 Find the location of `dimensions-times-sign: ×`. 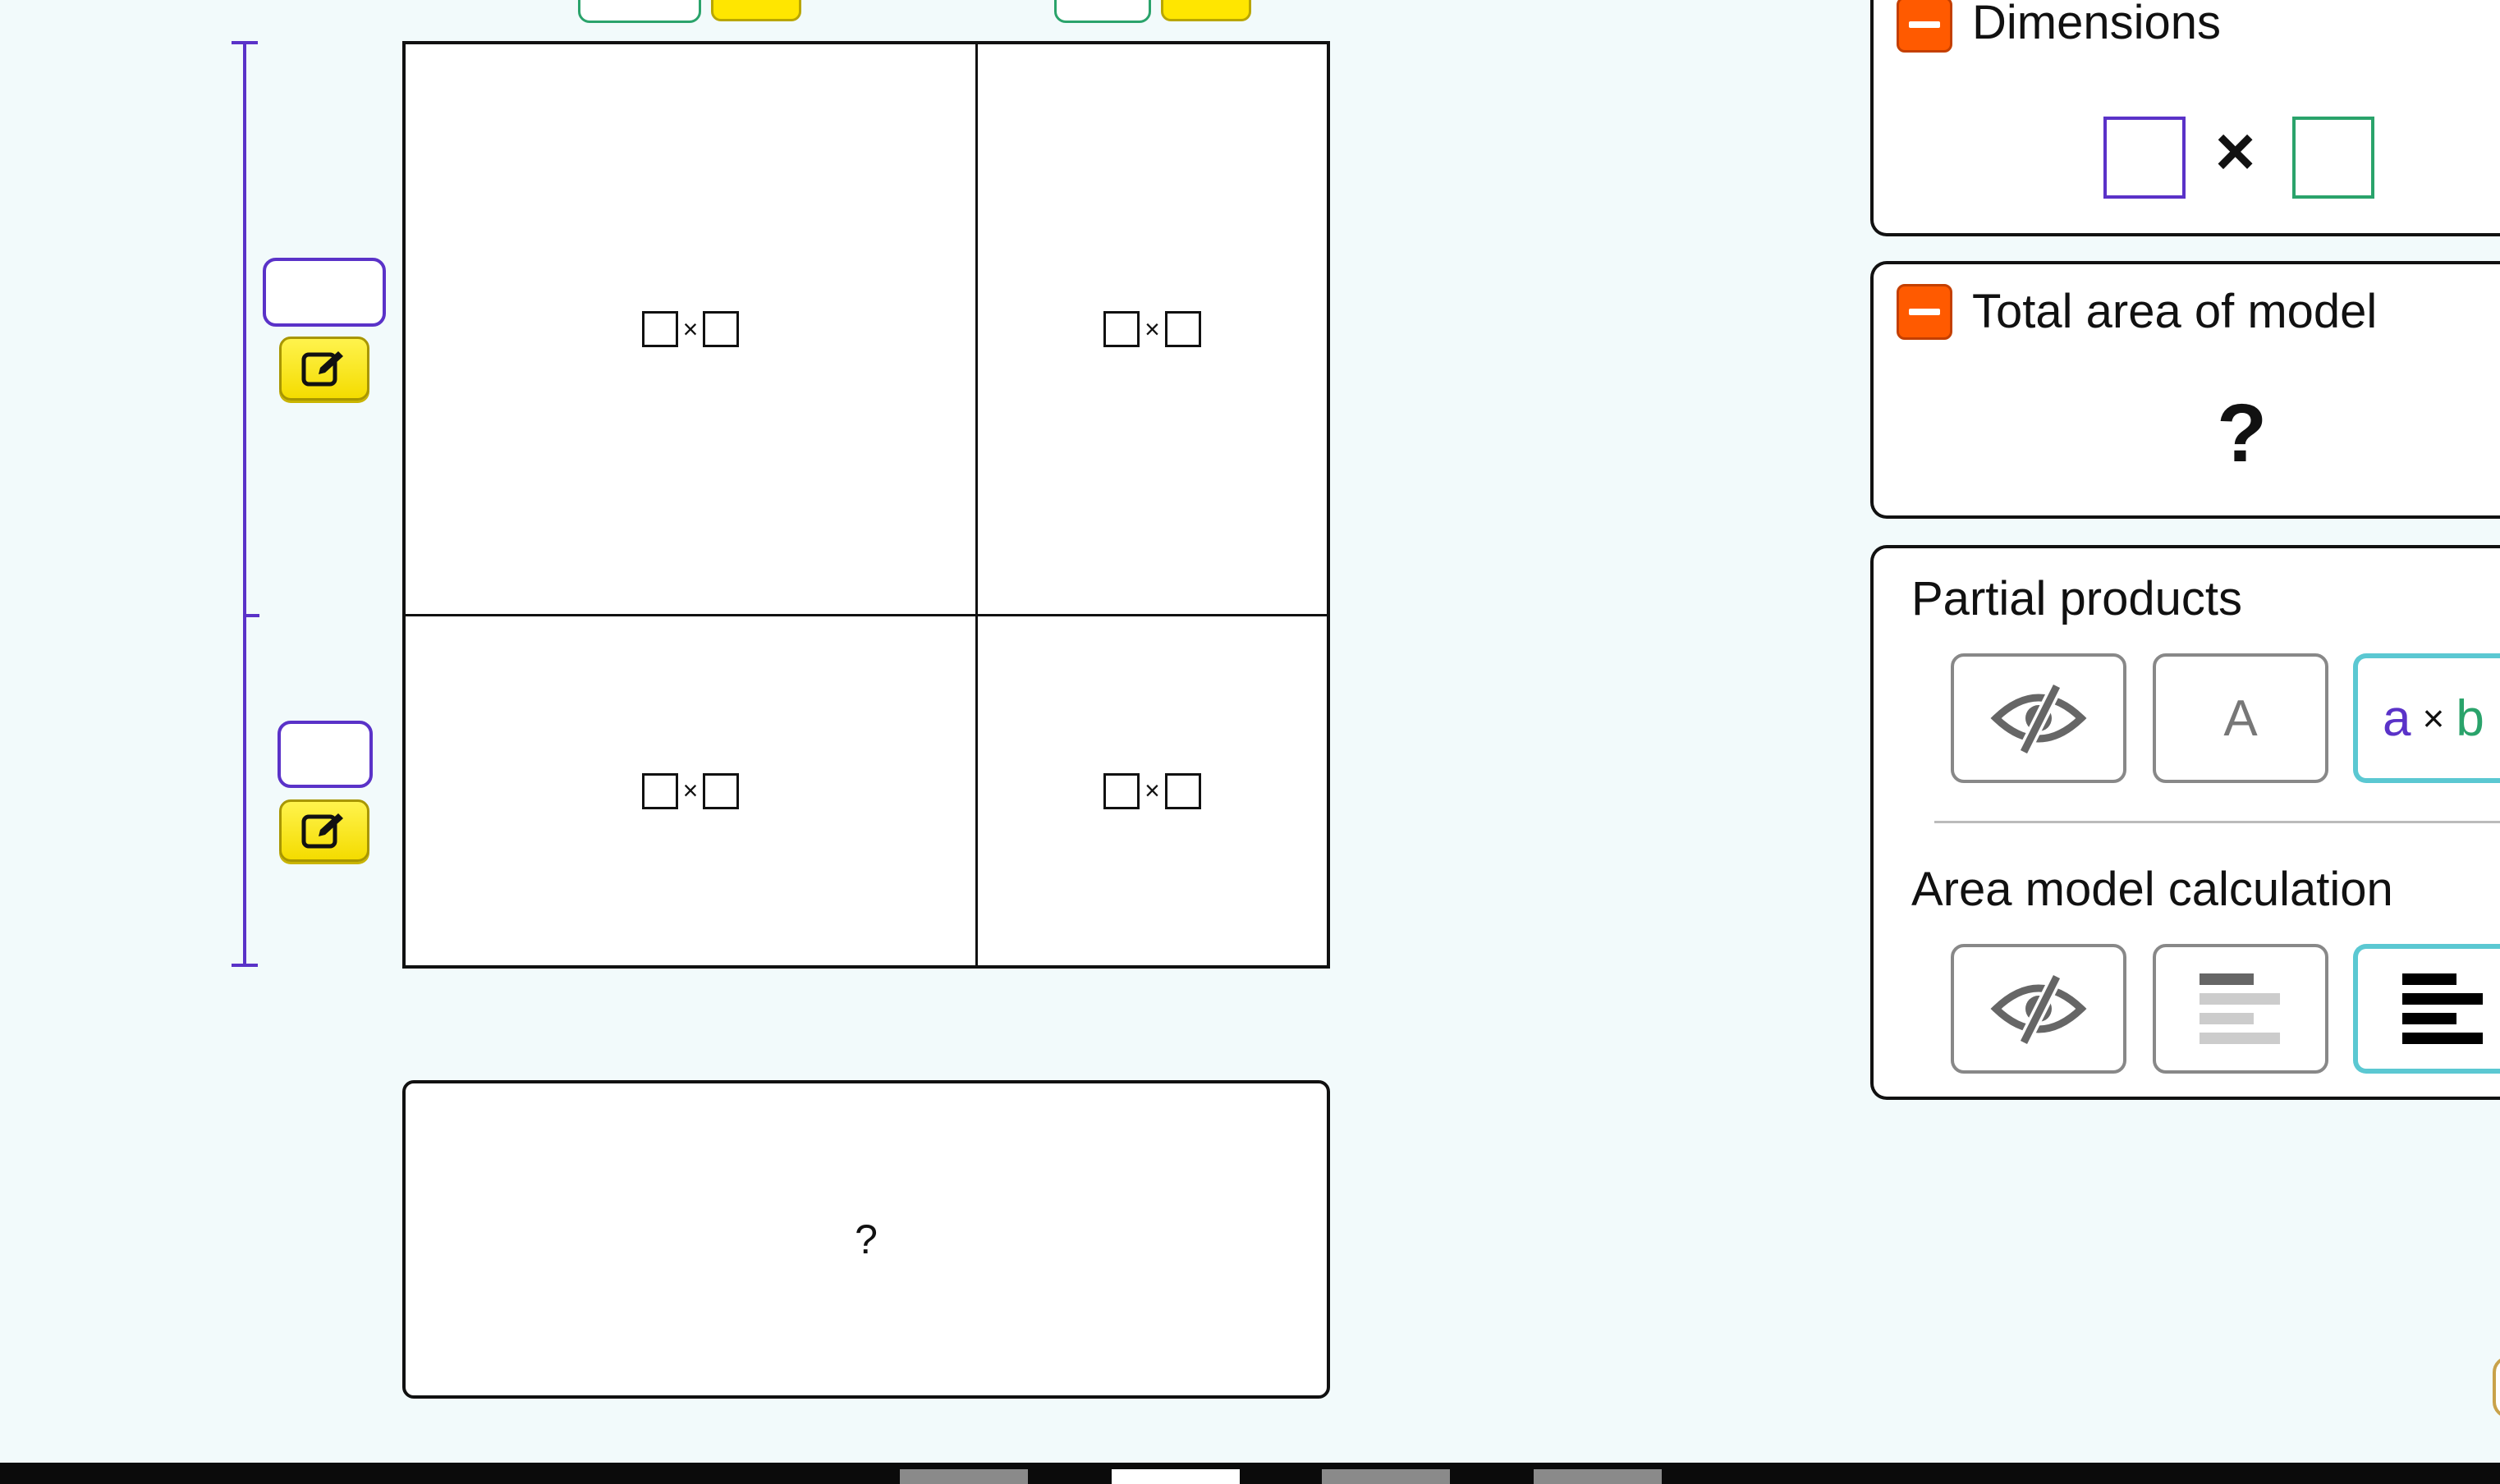

dimensions-times-sign: × is located at coordinates (2235, 151).